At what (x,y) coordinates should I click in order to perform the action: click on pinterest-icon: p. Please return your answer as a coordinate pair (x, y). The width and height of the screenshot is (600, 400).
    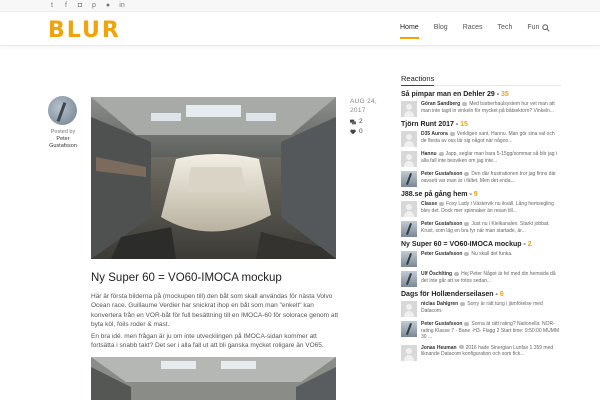
    Looking at the image, I should click on (94, 6).